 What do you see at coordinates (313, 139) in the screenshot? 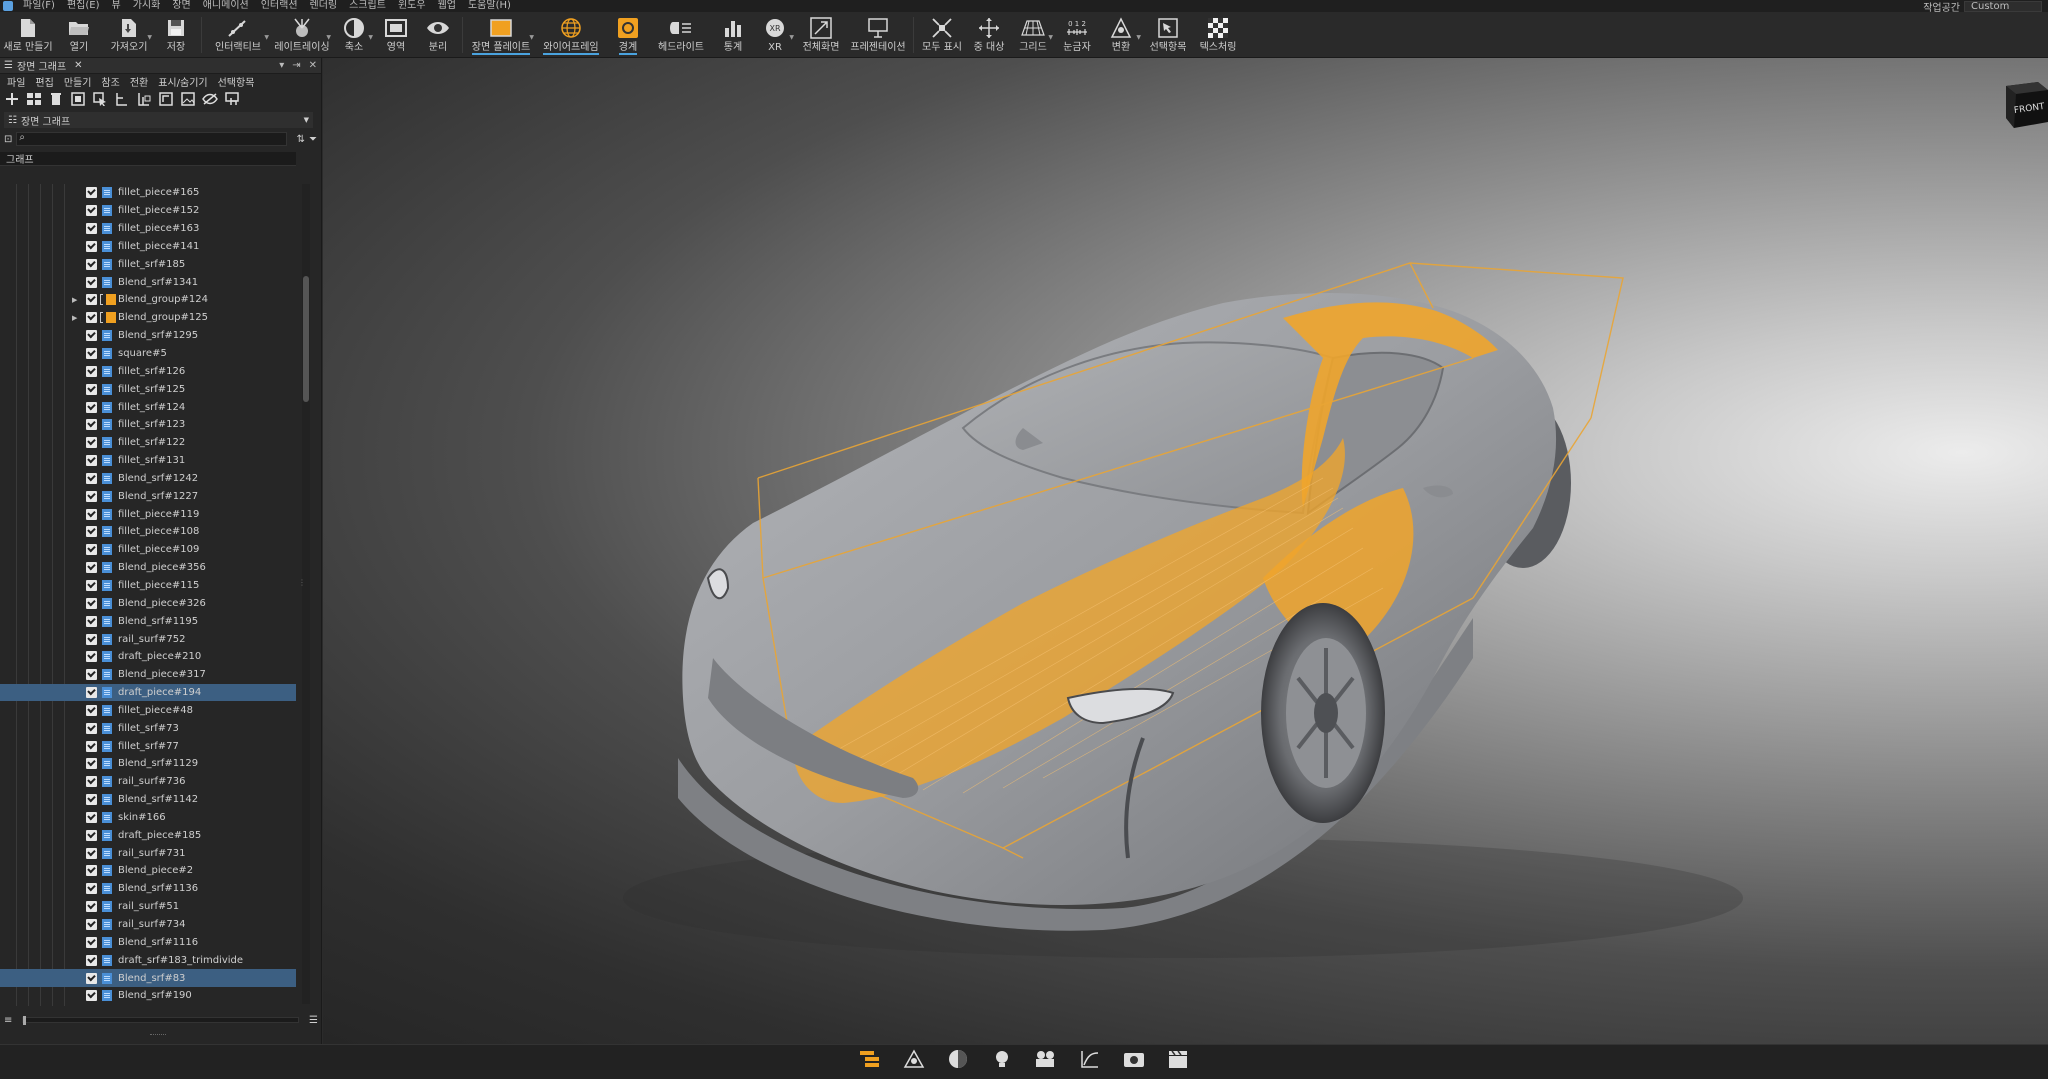
I see `filter-icon: ⏷` at bounding box center [313, 139].